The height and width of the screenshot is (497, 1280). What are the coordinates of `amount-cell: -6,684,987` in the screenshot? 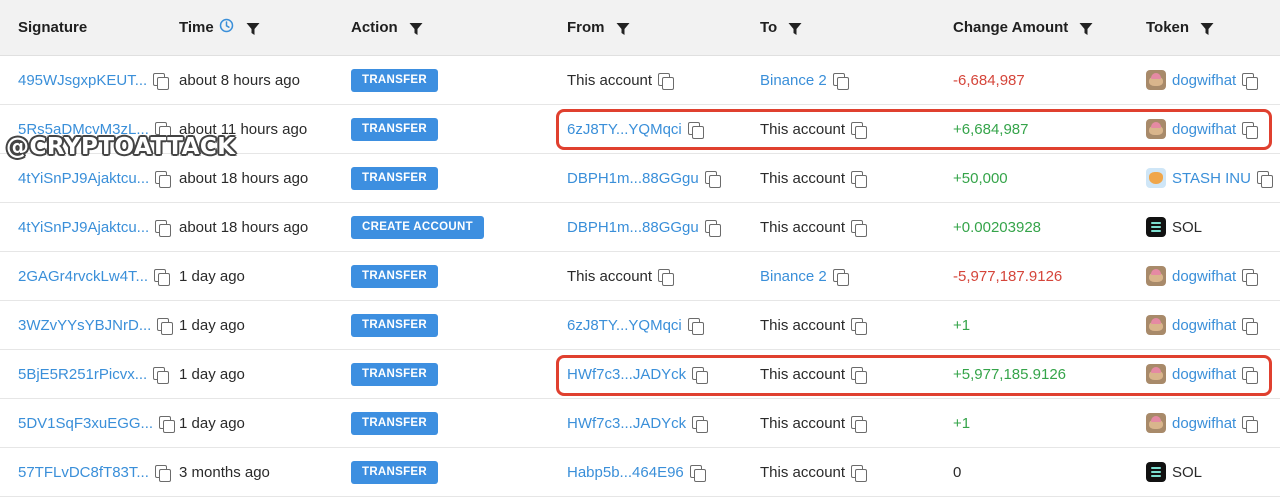 It's located at (989, 80).